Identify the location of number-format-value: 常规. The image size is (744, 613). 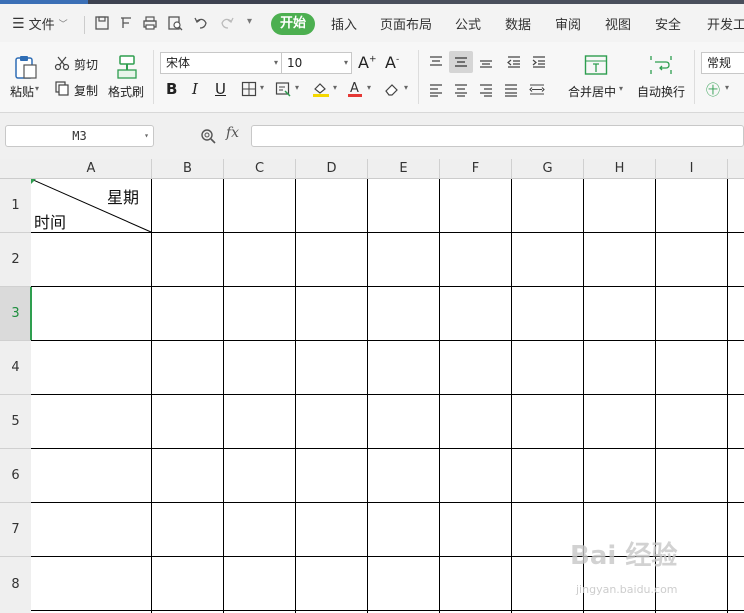
(719, 63).